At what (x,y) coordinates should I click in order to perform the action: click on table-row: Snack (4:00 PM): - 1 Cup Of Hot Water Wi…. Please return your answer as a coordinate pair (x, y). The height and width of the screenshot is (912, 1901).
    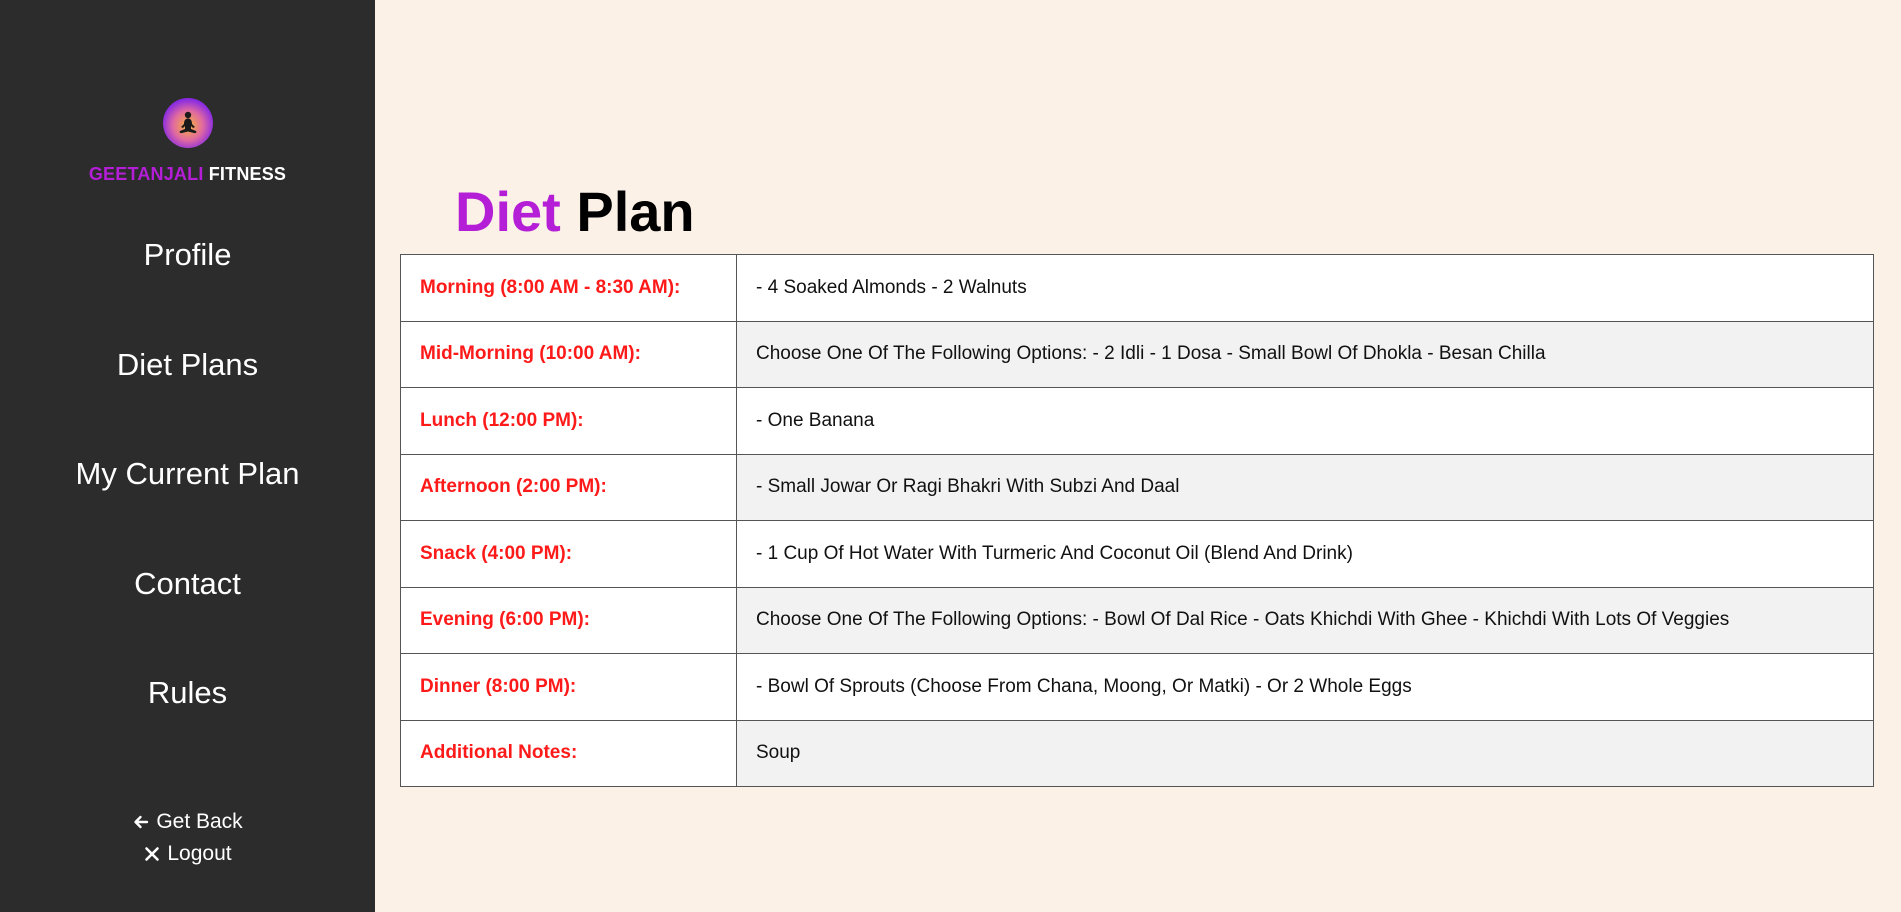
    Looking at the image, I should click on (1137, 554).